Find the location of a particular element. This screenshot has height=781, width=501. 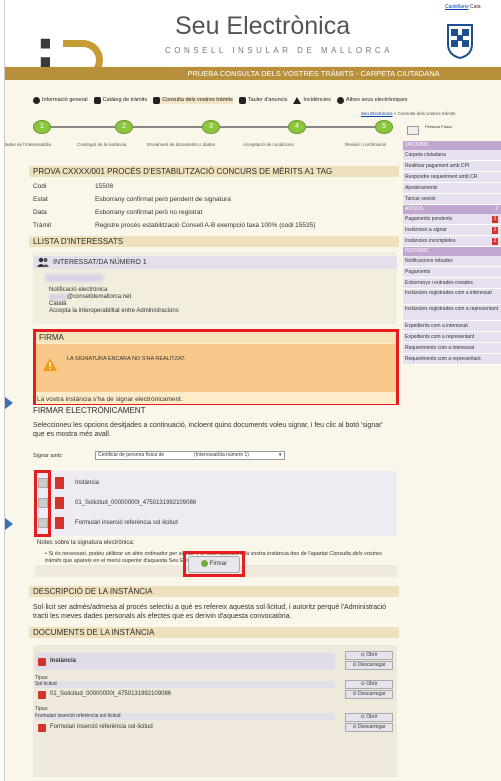

menu-label: Informació general is located at coordinates (65, 100).